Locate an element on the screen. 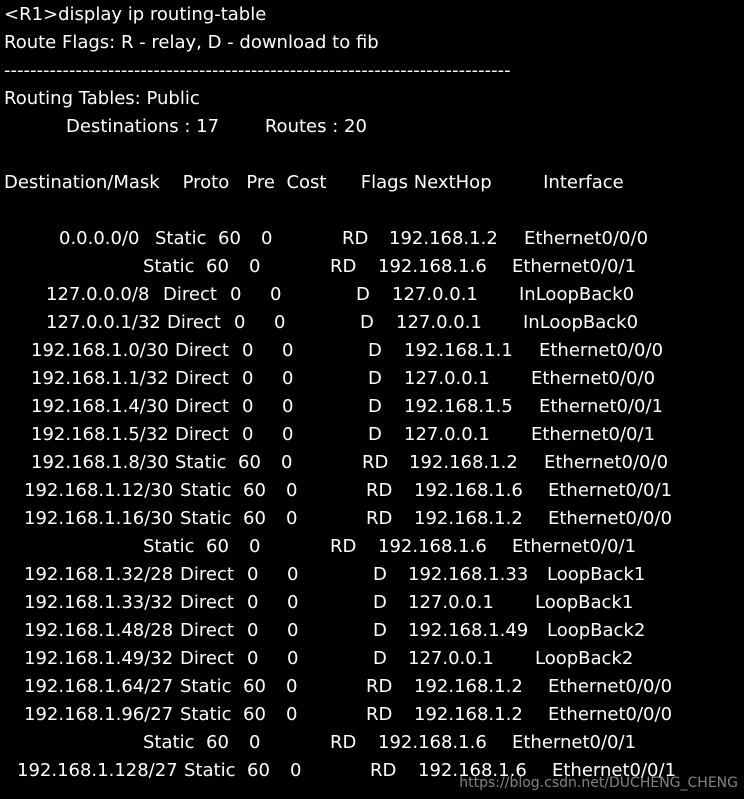  watermark-text: https://blog.csdn.net/DUCHENG_CHENG is located at coordinates (598, 783).